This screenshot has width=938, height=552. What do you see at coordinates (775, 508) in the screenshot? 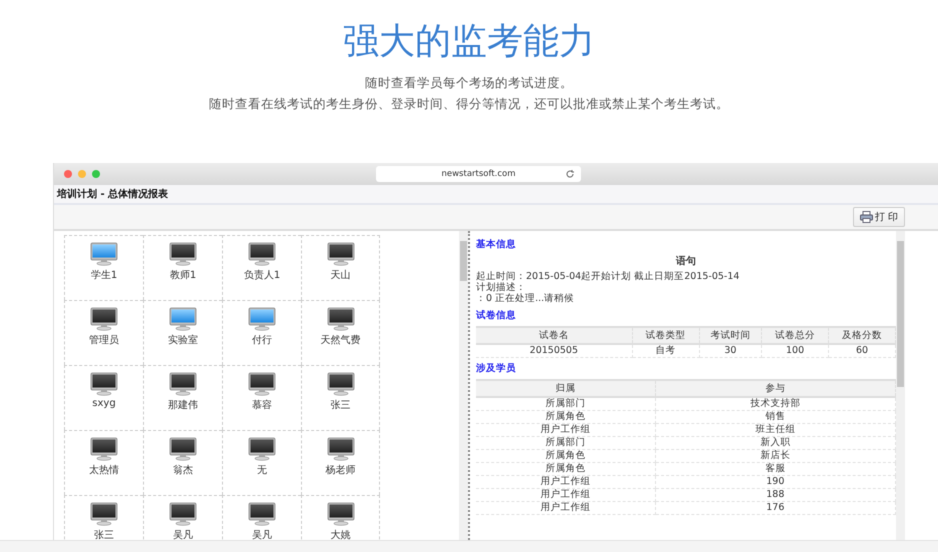
I see `table-cell: 176` at bounding box center [775, 508].